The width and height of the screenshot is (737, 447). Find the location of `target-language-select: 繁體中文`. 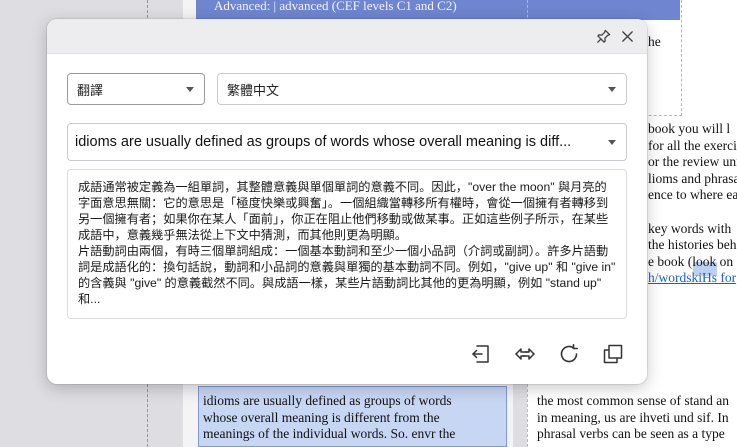

target-language-select: 繁體中文 is located at coordinates (422, 89).